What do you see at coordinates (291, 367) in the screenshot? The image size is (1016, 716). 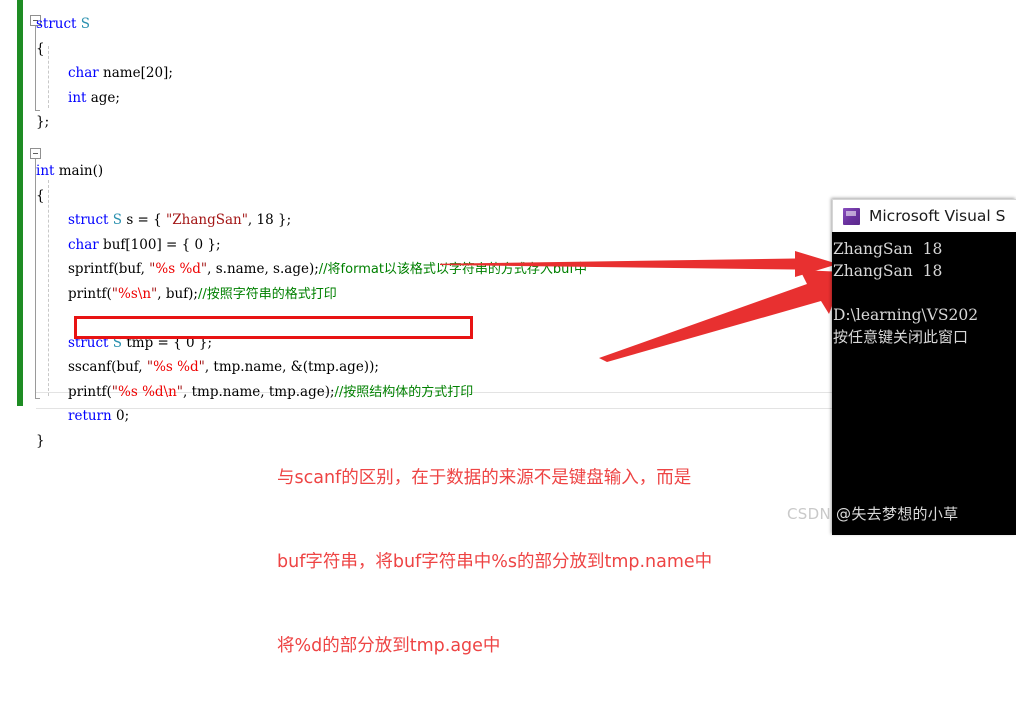 I see `code-token-plain: , tmp.name, &(tmp.age));` at bounding box center [291, 367].